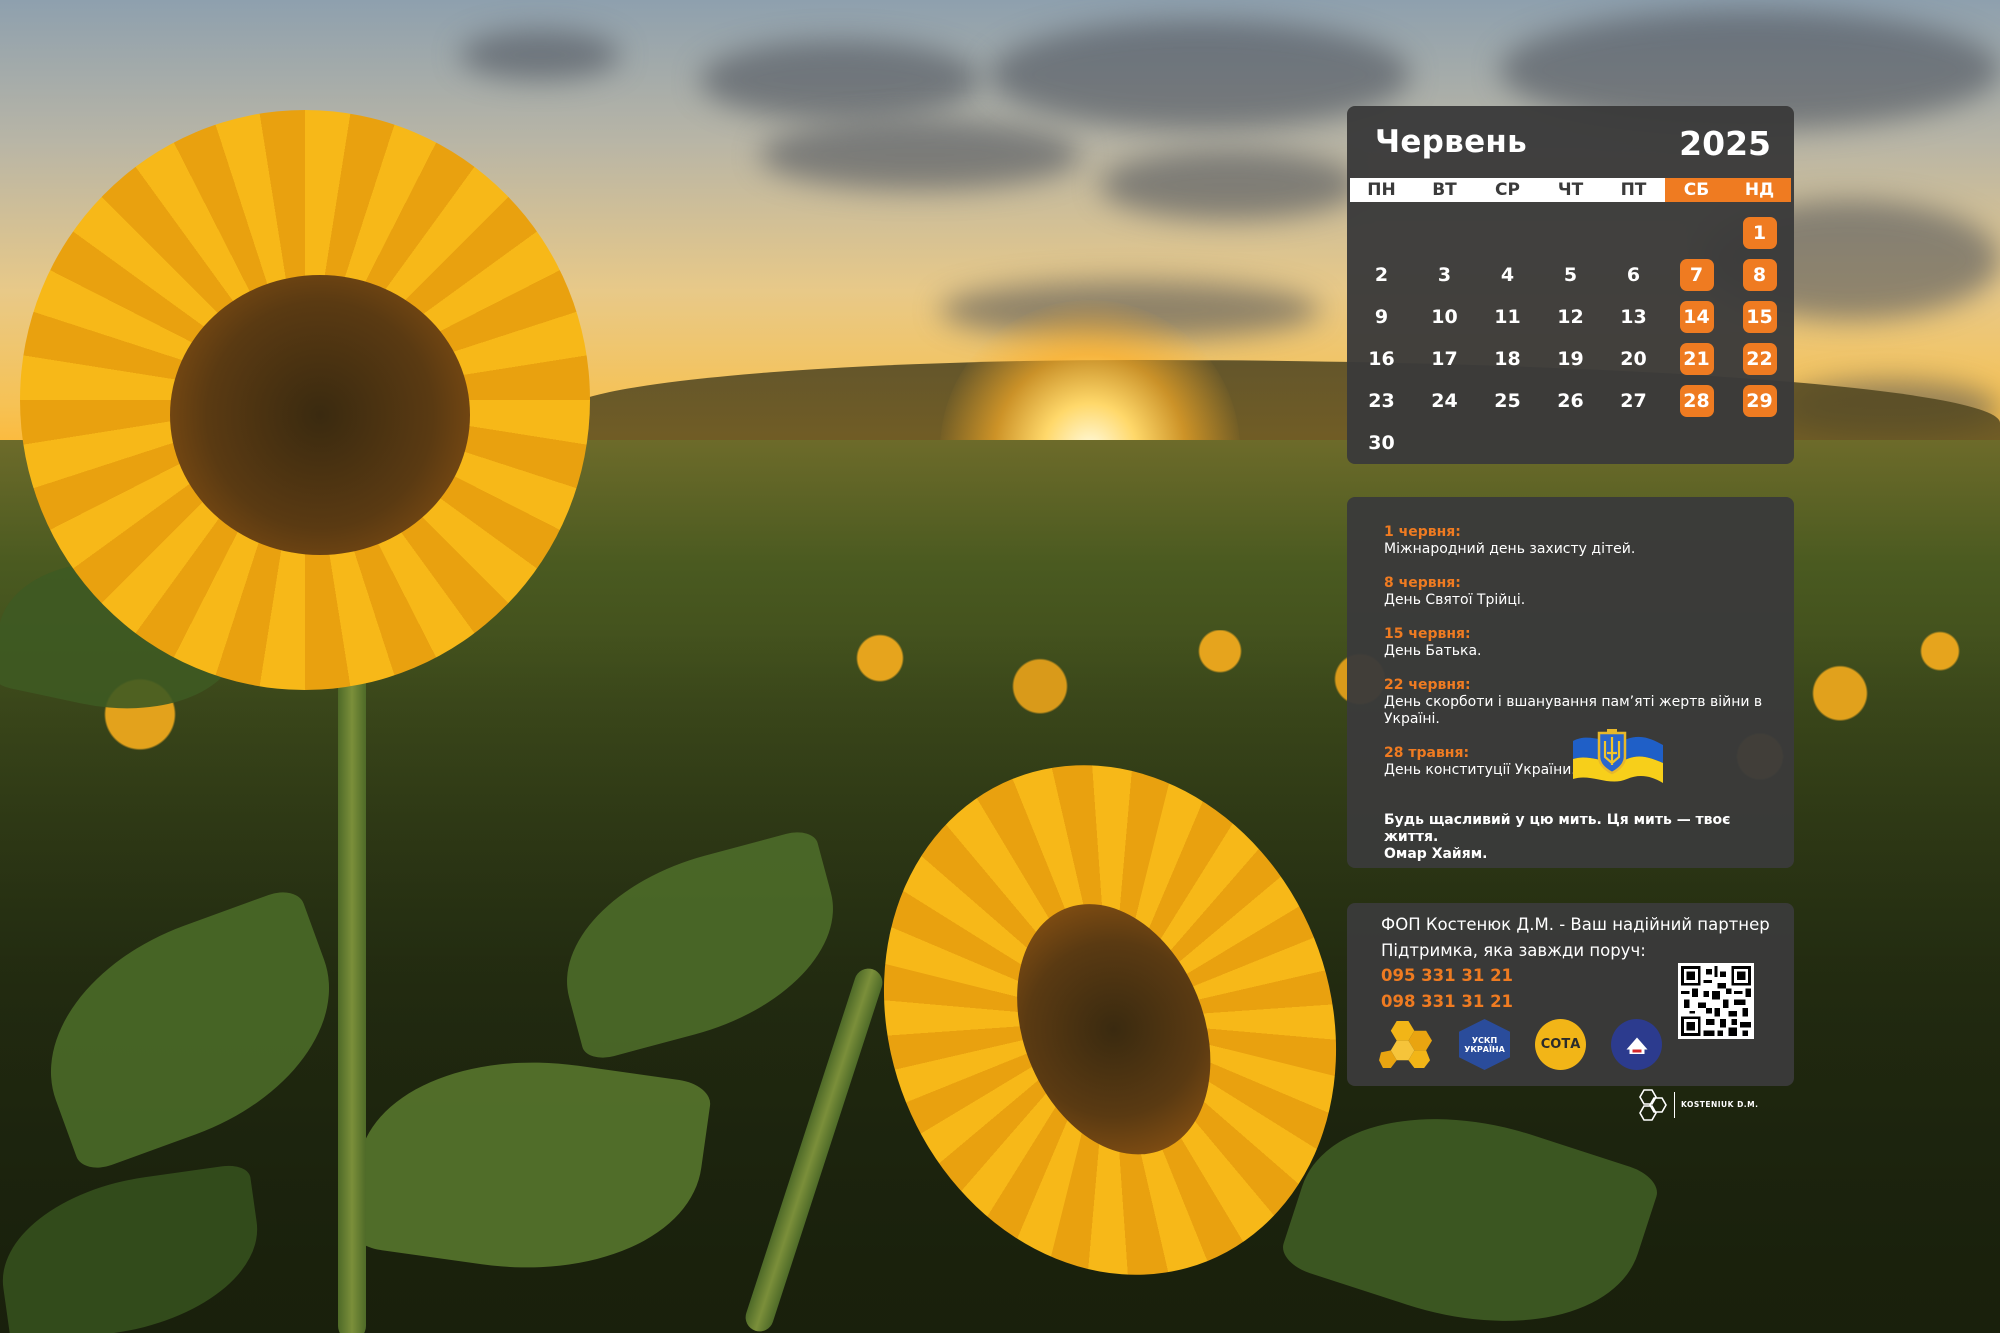  I want to click on brand-divider, so click(1674, 1105).